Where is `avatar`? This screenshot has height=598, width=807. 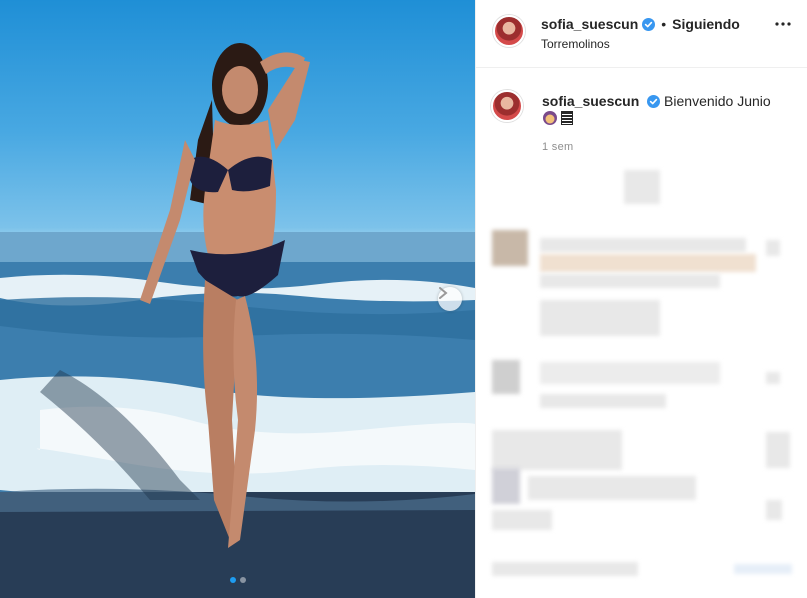 avatar is located at coordinates (509, 31).